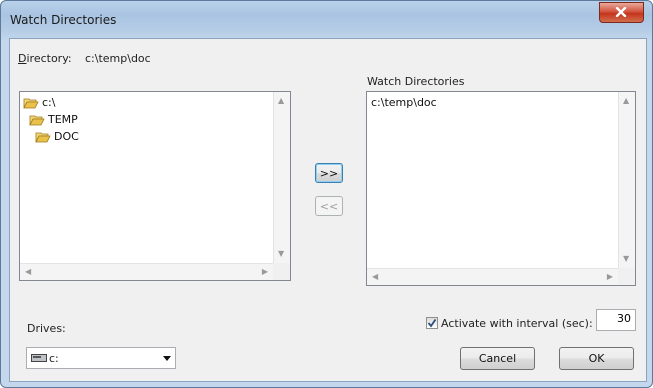  Describe the element at coordinates (167, 358) in the screenshot. I see `chevron-down-icon` at that location.